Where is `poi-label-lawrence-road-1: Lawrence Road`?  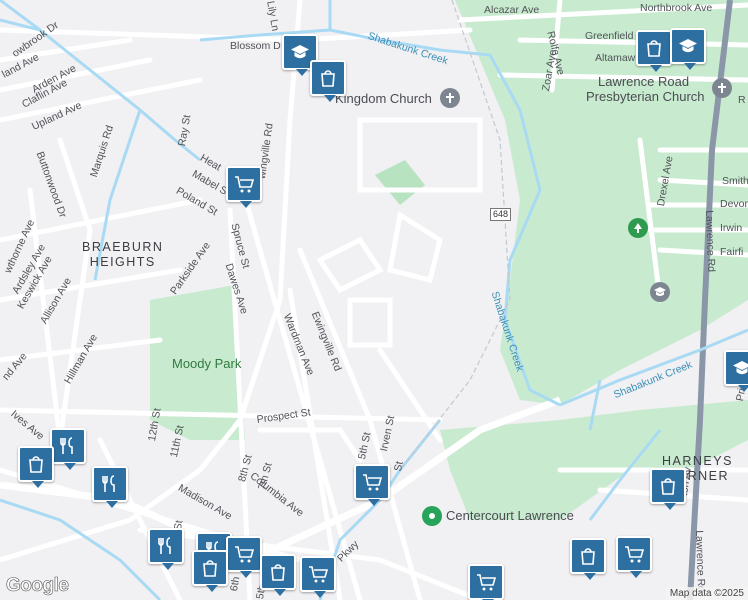 poi-label-lawrence-road-1: Lawrence Road is located at coordinates (643, 81).